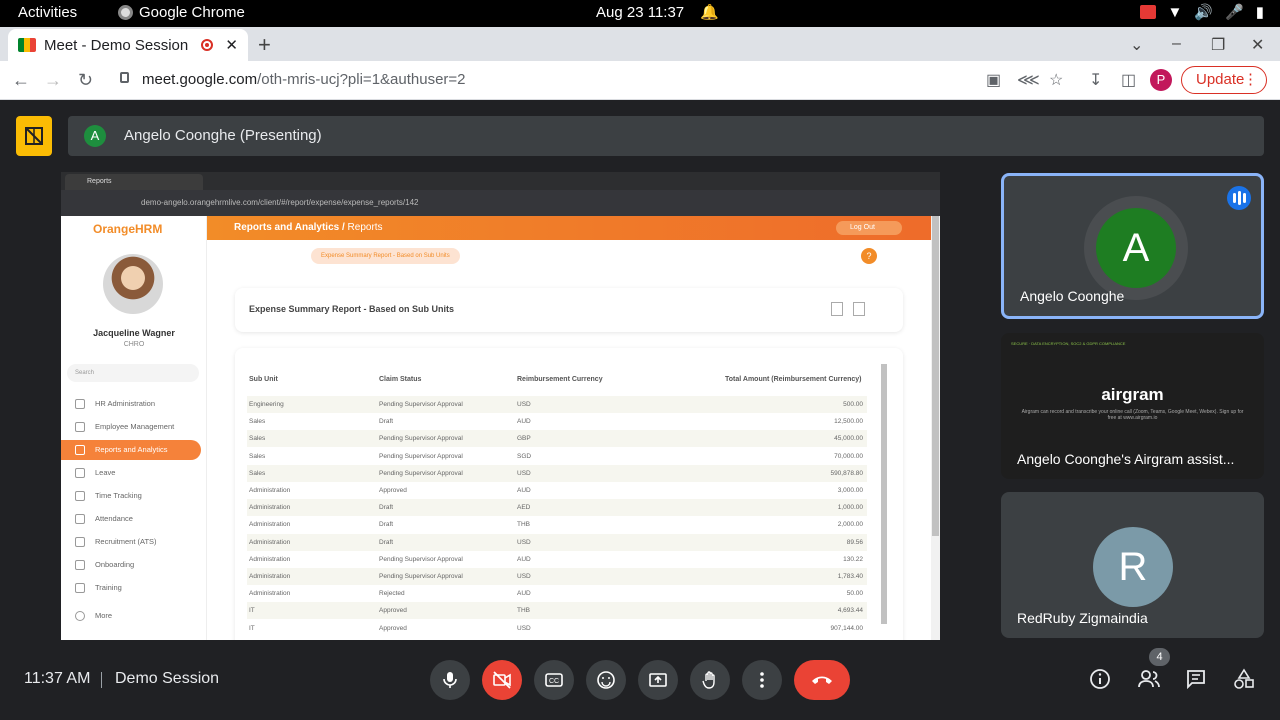  What do you see at coordinates (557, 508) in the screenshot?
I see `table-row: Administration Draft AED 1,000.00` at bounding box center [557, 508].